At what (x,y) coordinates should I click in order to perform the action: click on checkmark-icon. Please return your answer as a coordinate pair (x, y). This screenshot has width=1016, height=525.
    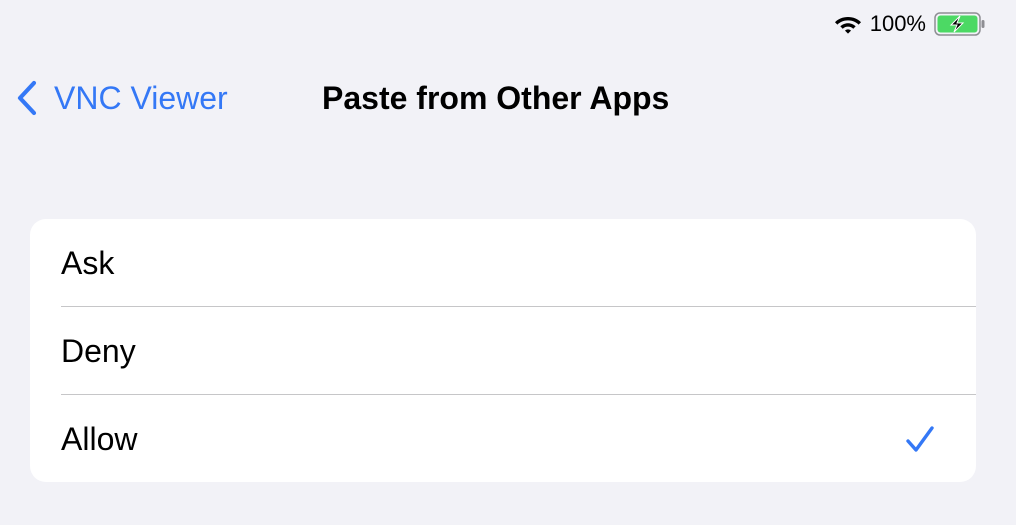
    Looking at the image, I should click on (920, 439).